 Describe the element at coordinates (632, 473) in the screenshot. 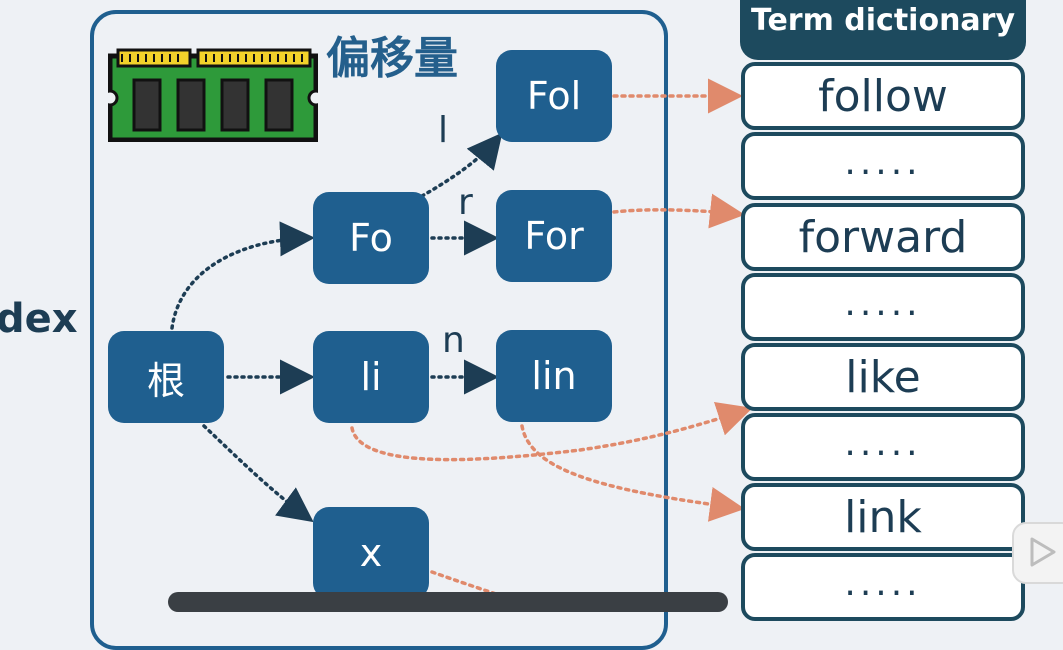

I see `offset-lin-link` at that location.